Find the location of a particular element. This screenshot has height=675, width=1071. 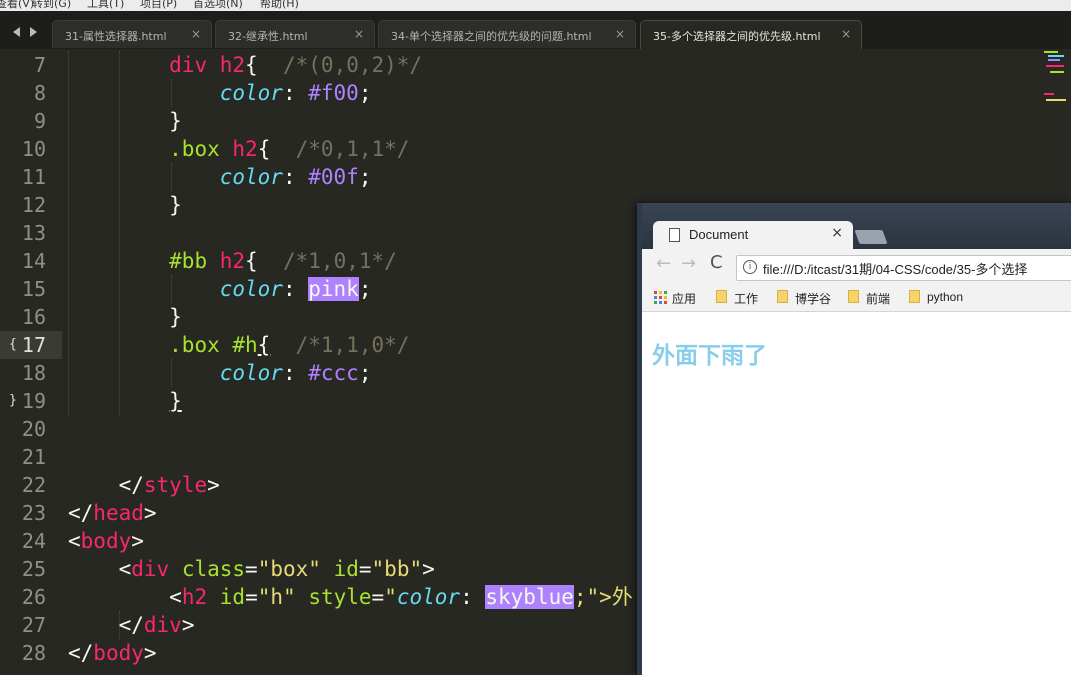

line-number-current: 17 is located at coordinates (33, 345).